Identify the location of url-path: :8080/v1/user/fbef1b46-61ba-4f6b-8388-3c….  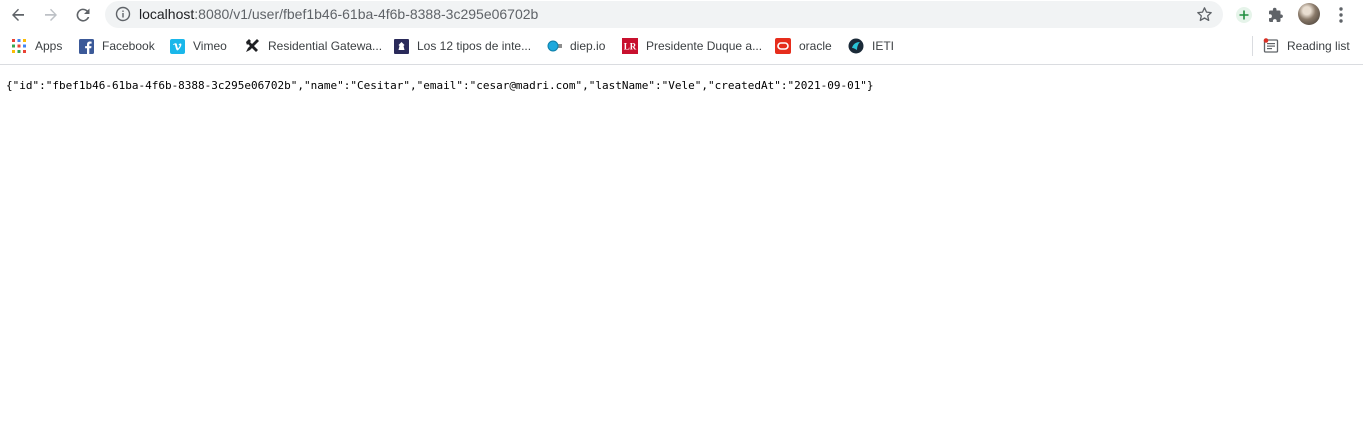
(366, 14).